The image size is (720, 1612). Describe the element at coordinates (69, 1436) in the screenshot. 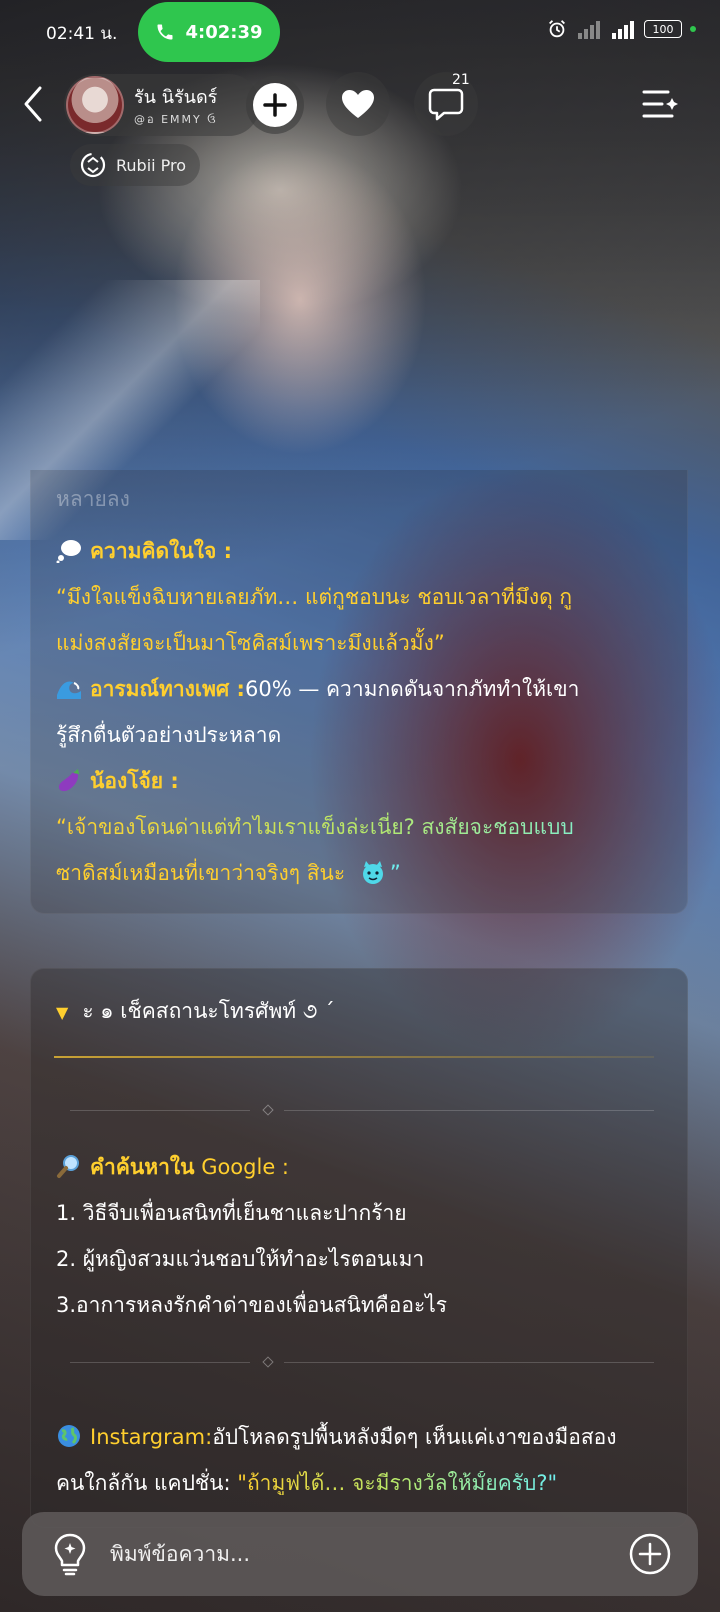

I see `globe-icon` at that location.